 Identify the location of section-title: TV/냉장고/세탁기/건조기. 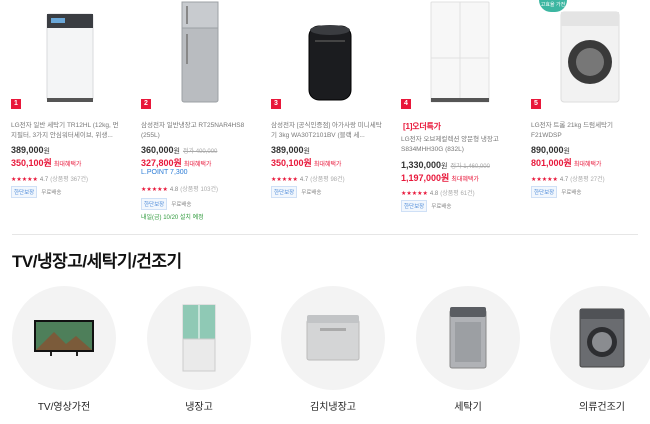
(97, 261).